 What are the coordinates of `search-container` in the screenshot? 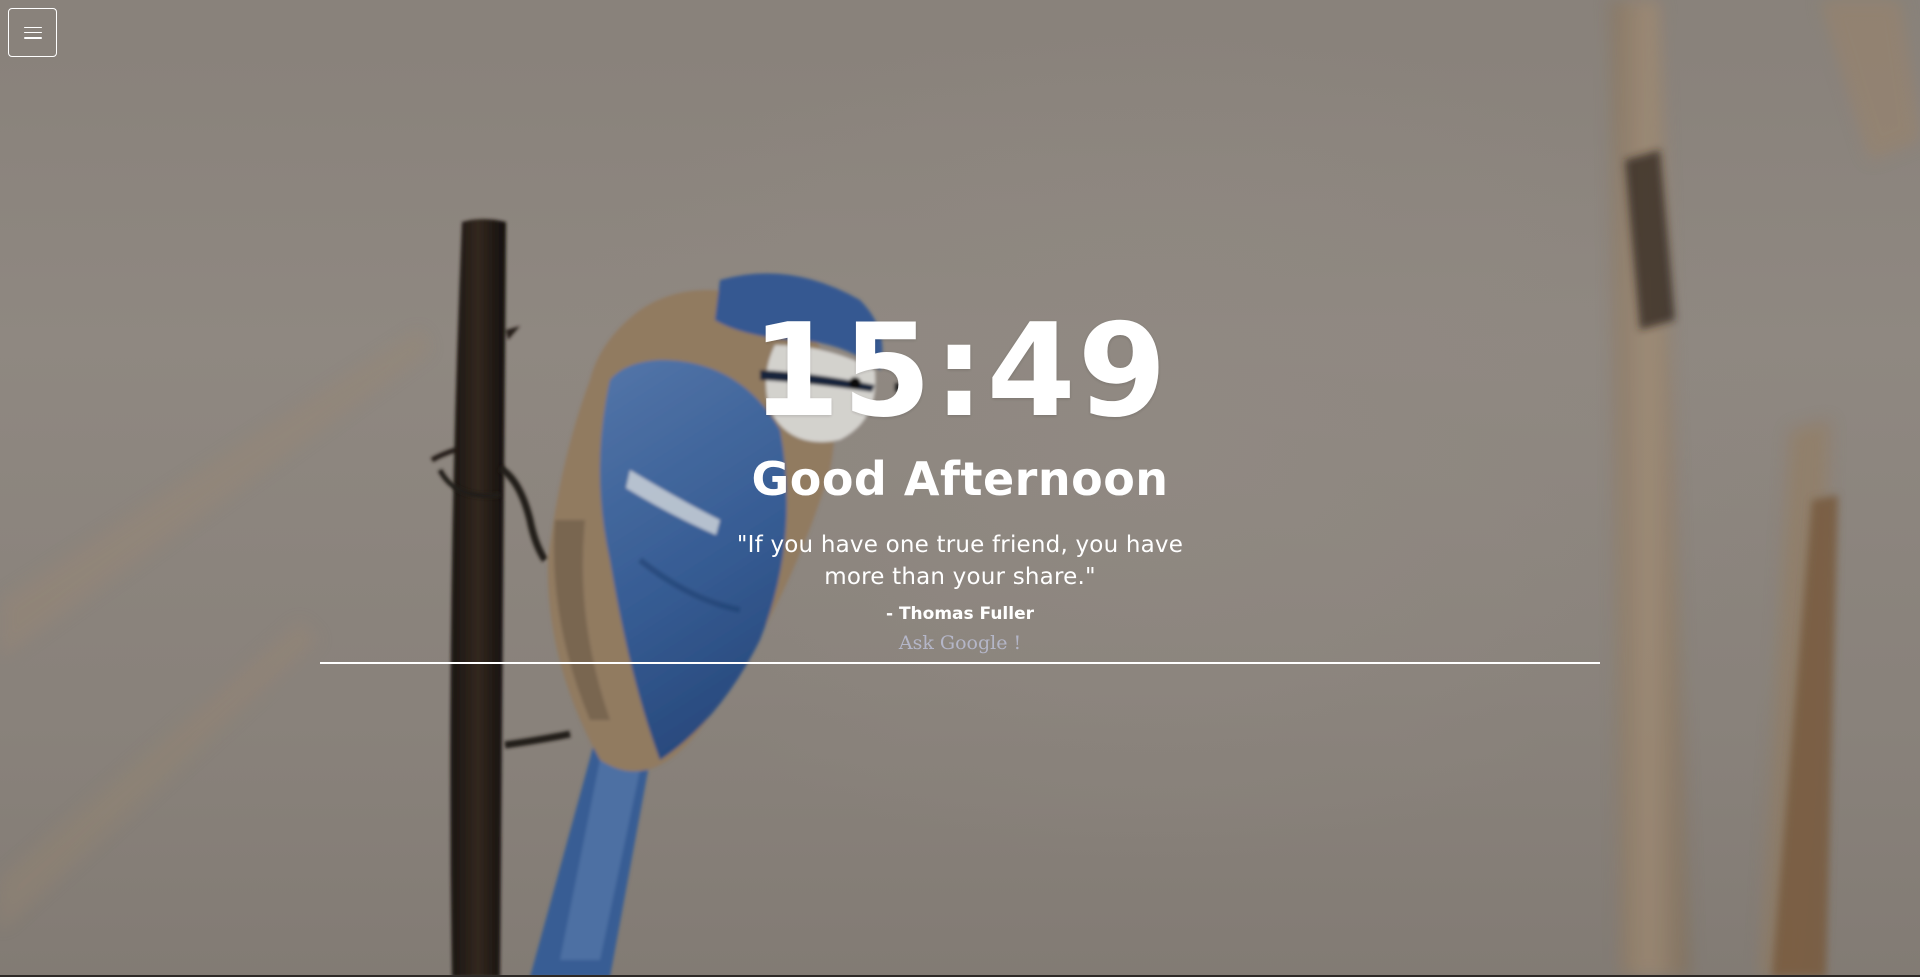 It's located at (960, 646).